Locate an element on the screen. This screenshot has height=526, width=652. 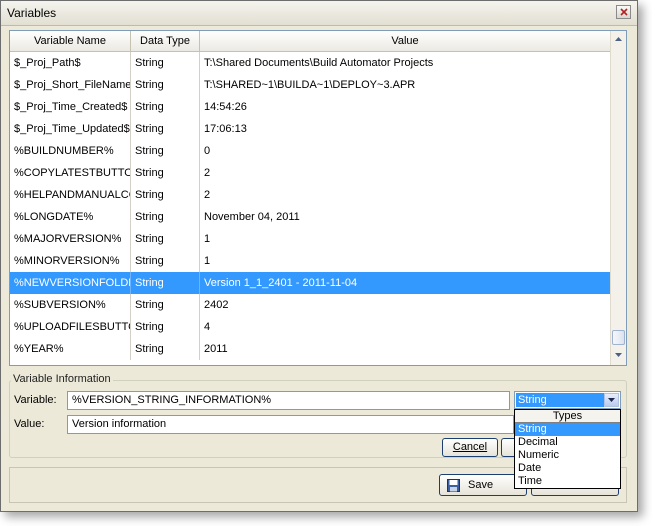
variable-information-legend: Variable Information is located at coordinates (62, 379).